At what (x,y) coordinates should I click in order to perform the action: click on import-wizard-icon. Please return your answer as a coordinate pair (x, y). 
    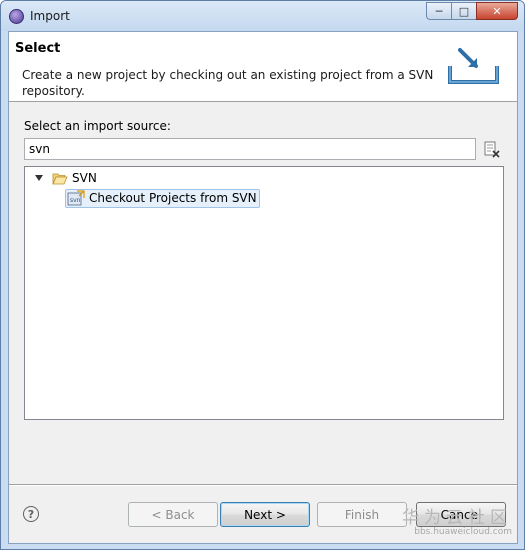
    Looking at the image, I should click on (473, 66).